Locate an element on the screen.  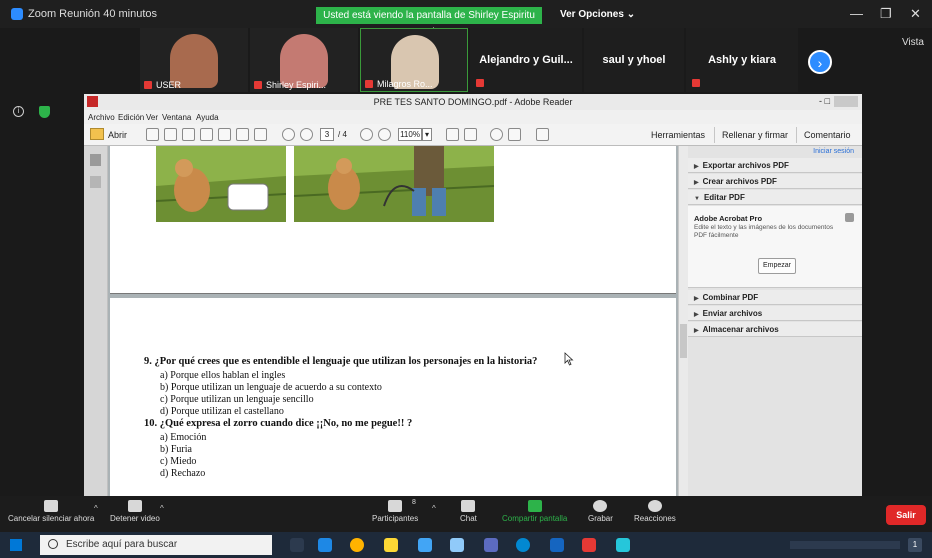
comment-icon is located at coordinates (496, 134).